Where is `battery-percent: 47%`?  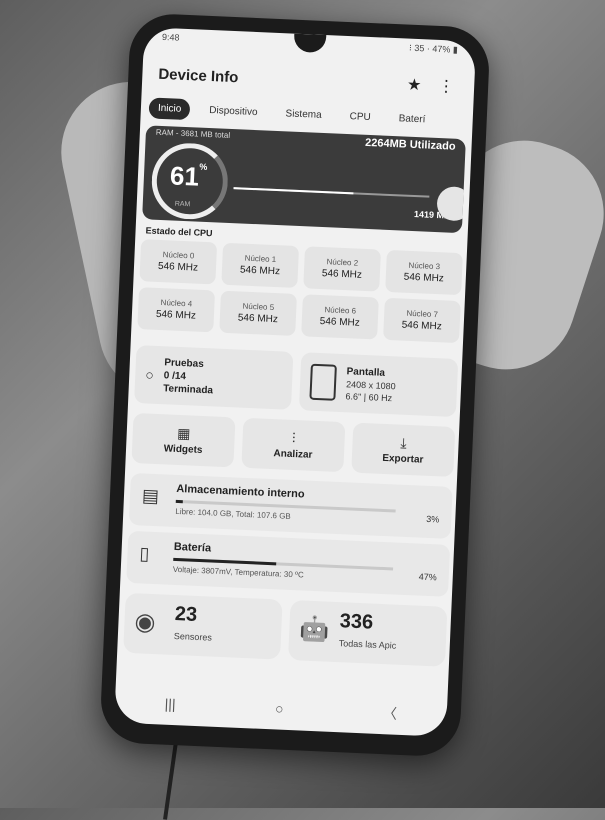 battery-percent: 47% is located at coordinates (427, 577).